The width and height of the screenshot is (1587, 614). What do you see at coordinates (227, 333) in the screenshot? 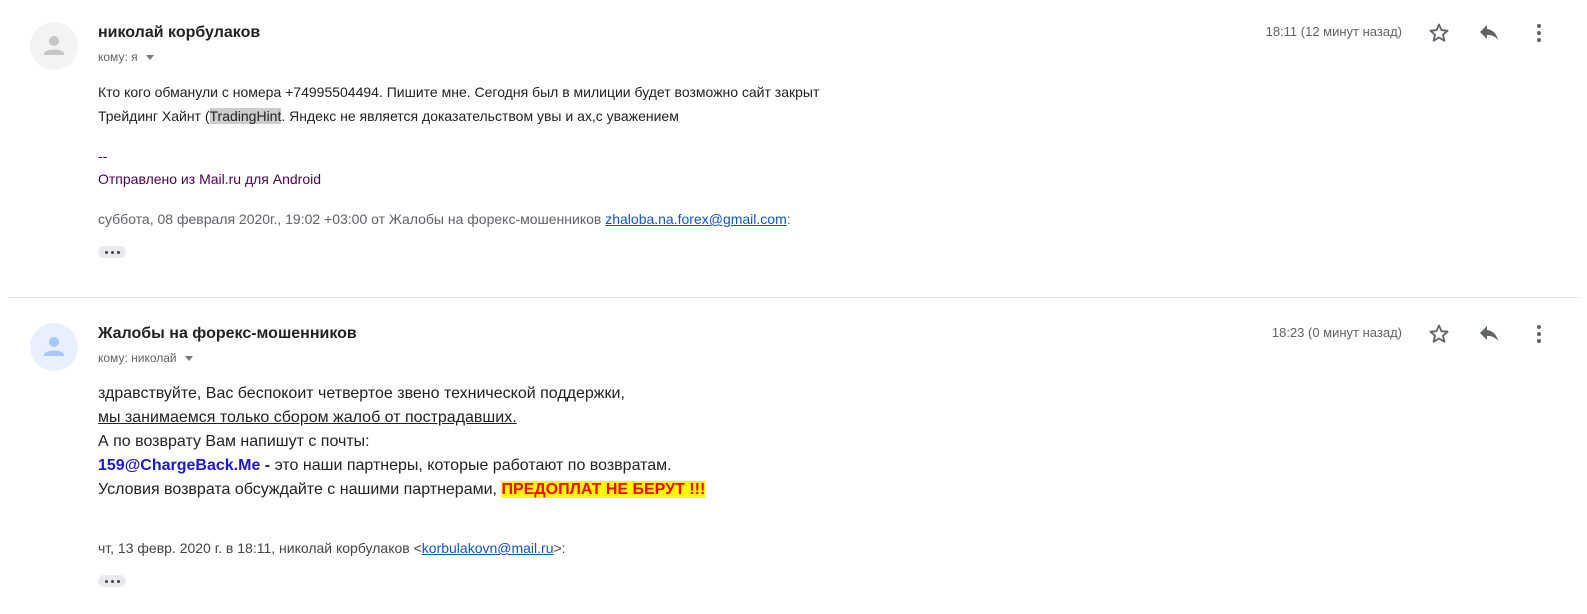
I see `sender-name: Жалобы на форекс-мошенников` at bounding box center [227, 333].